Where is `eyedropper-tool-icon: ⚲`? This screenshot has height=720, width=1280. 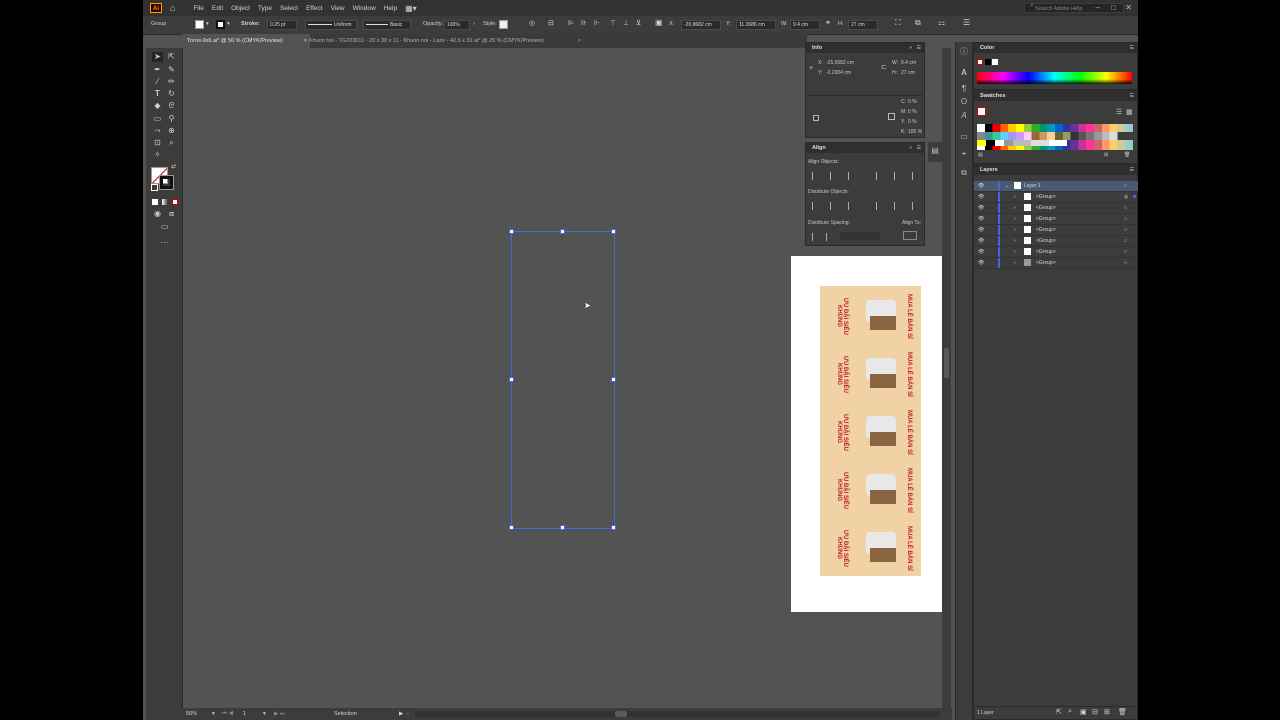
eyedropper-tool-icon: ⚲ is located at coordinates (171, 119).